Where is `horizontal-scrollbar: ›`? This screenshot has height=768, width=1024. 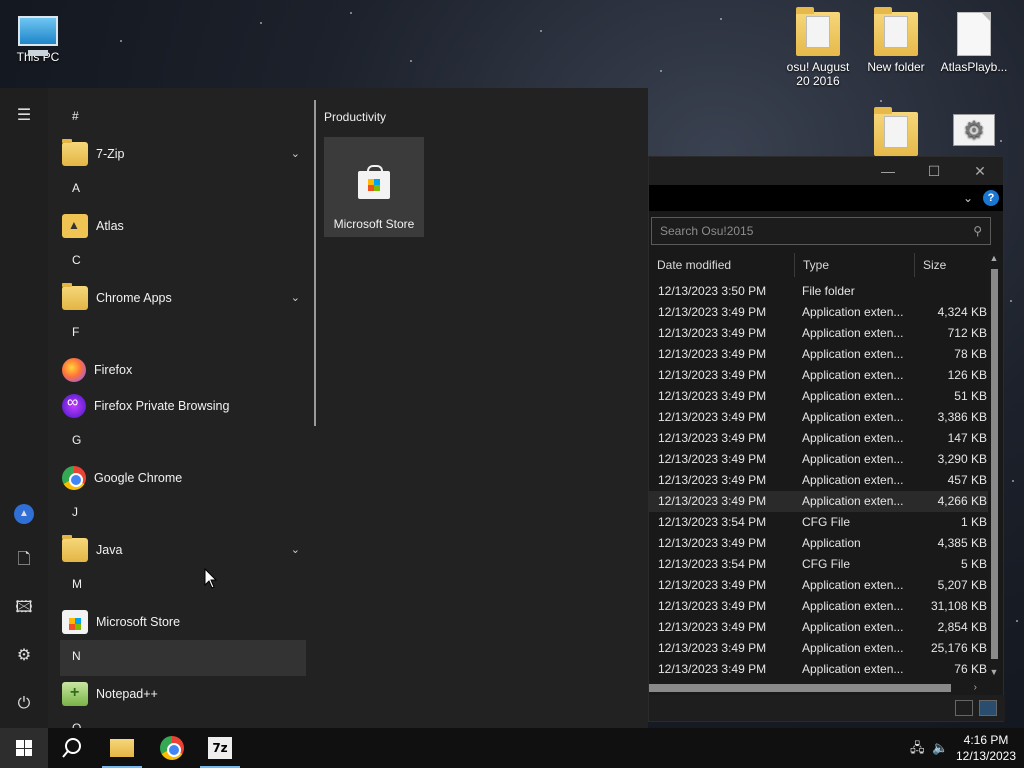
horizontal-scrollbar: › is located at coordinates (819, 688).